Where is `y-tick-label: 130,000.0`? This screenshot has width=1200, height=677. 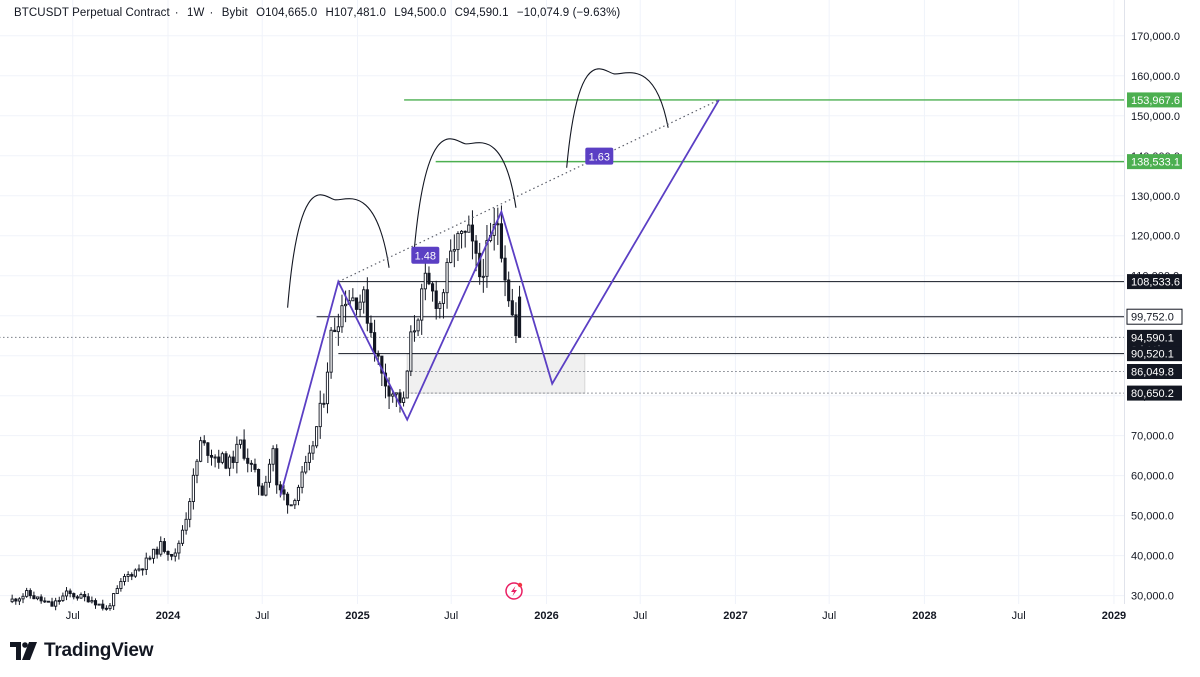 y-tick-label: 130,000.0 is located at coordinates (1155, 197).